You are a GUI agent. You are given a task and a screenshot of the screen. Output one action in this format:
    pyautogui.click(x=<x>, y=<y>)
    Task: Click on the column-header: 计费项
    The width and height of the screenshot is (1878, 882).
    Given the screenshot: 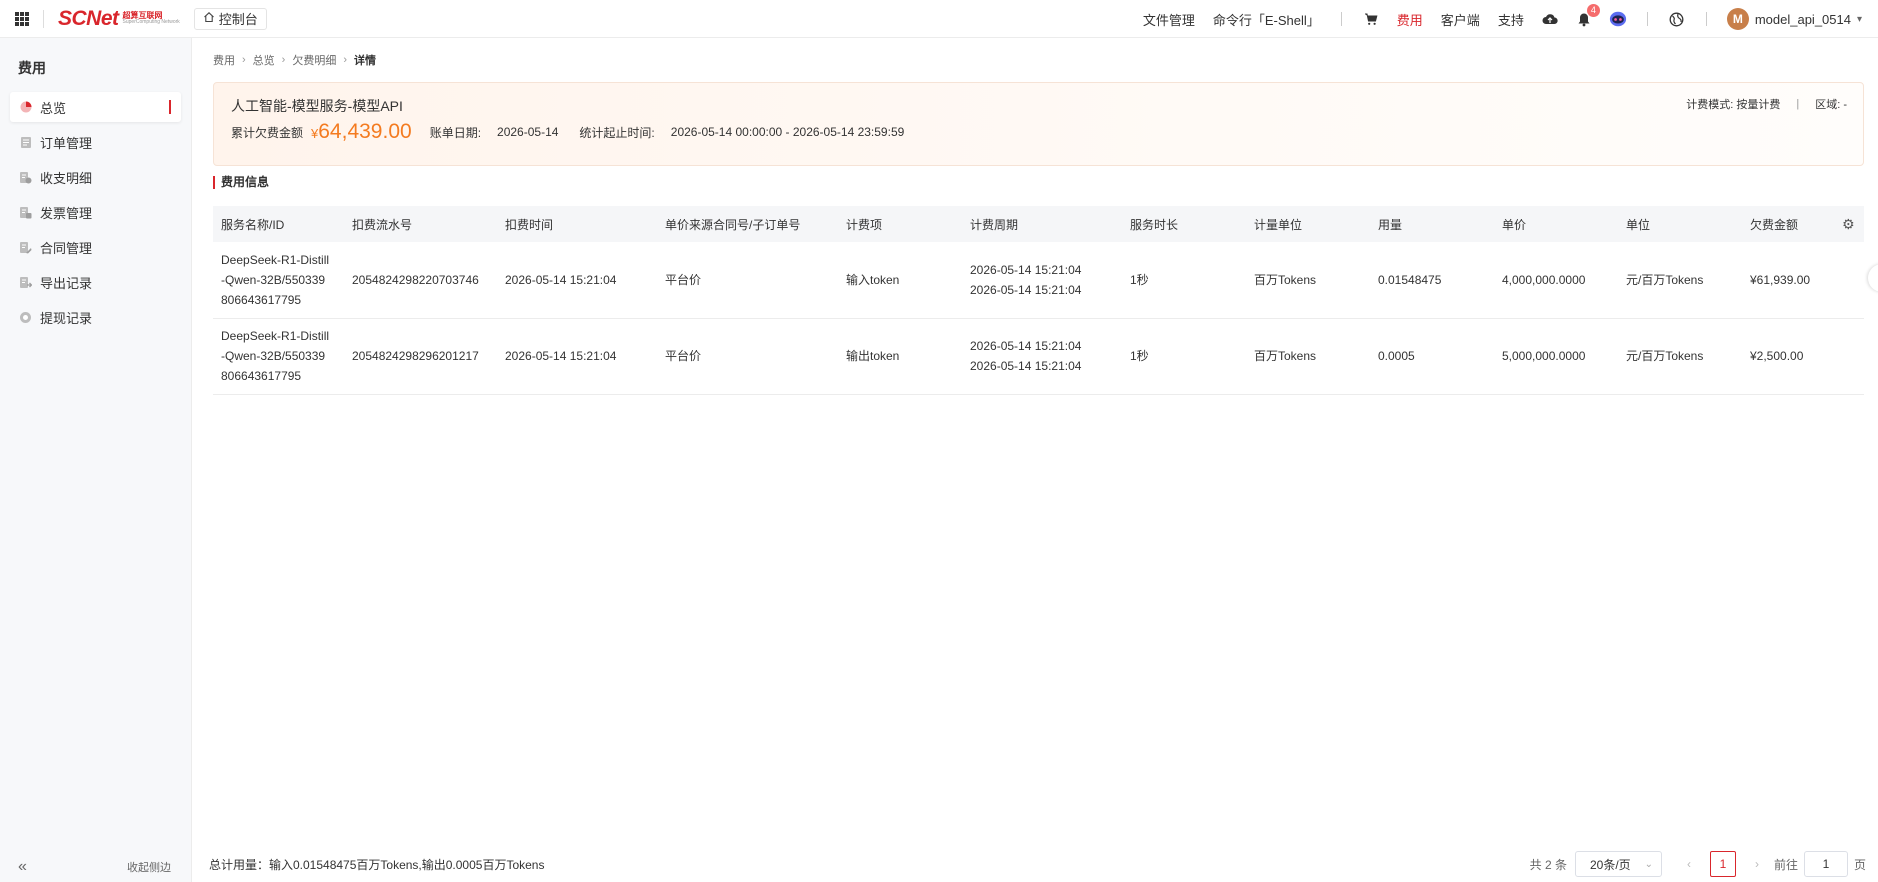 What is the action you would take?
    pyautogui.click(x=900, y=224)
    